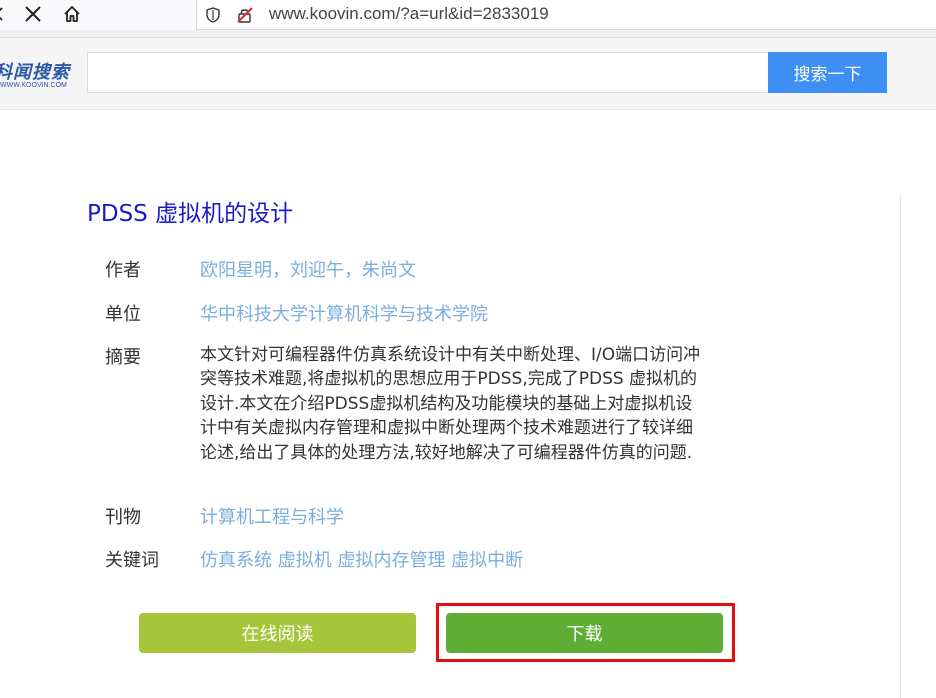 The height and width of the screenshot is (698, 936). Describe the element at coordinates (277, 633) in the screenshot. I see `read-online-button: 在线阅读` at that location.